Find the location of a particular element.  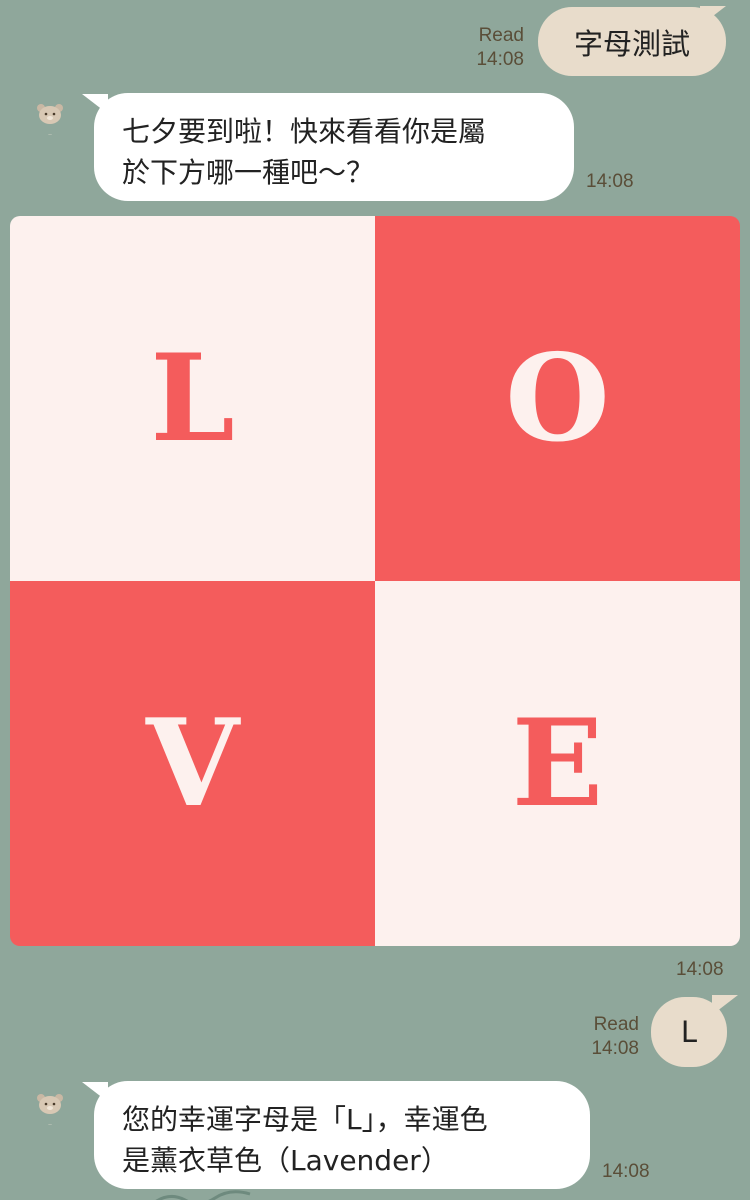

message-line: 七夕要到啦！快來看看你是屬 is located at coordinates (304, 131).